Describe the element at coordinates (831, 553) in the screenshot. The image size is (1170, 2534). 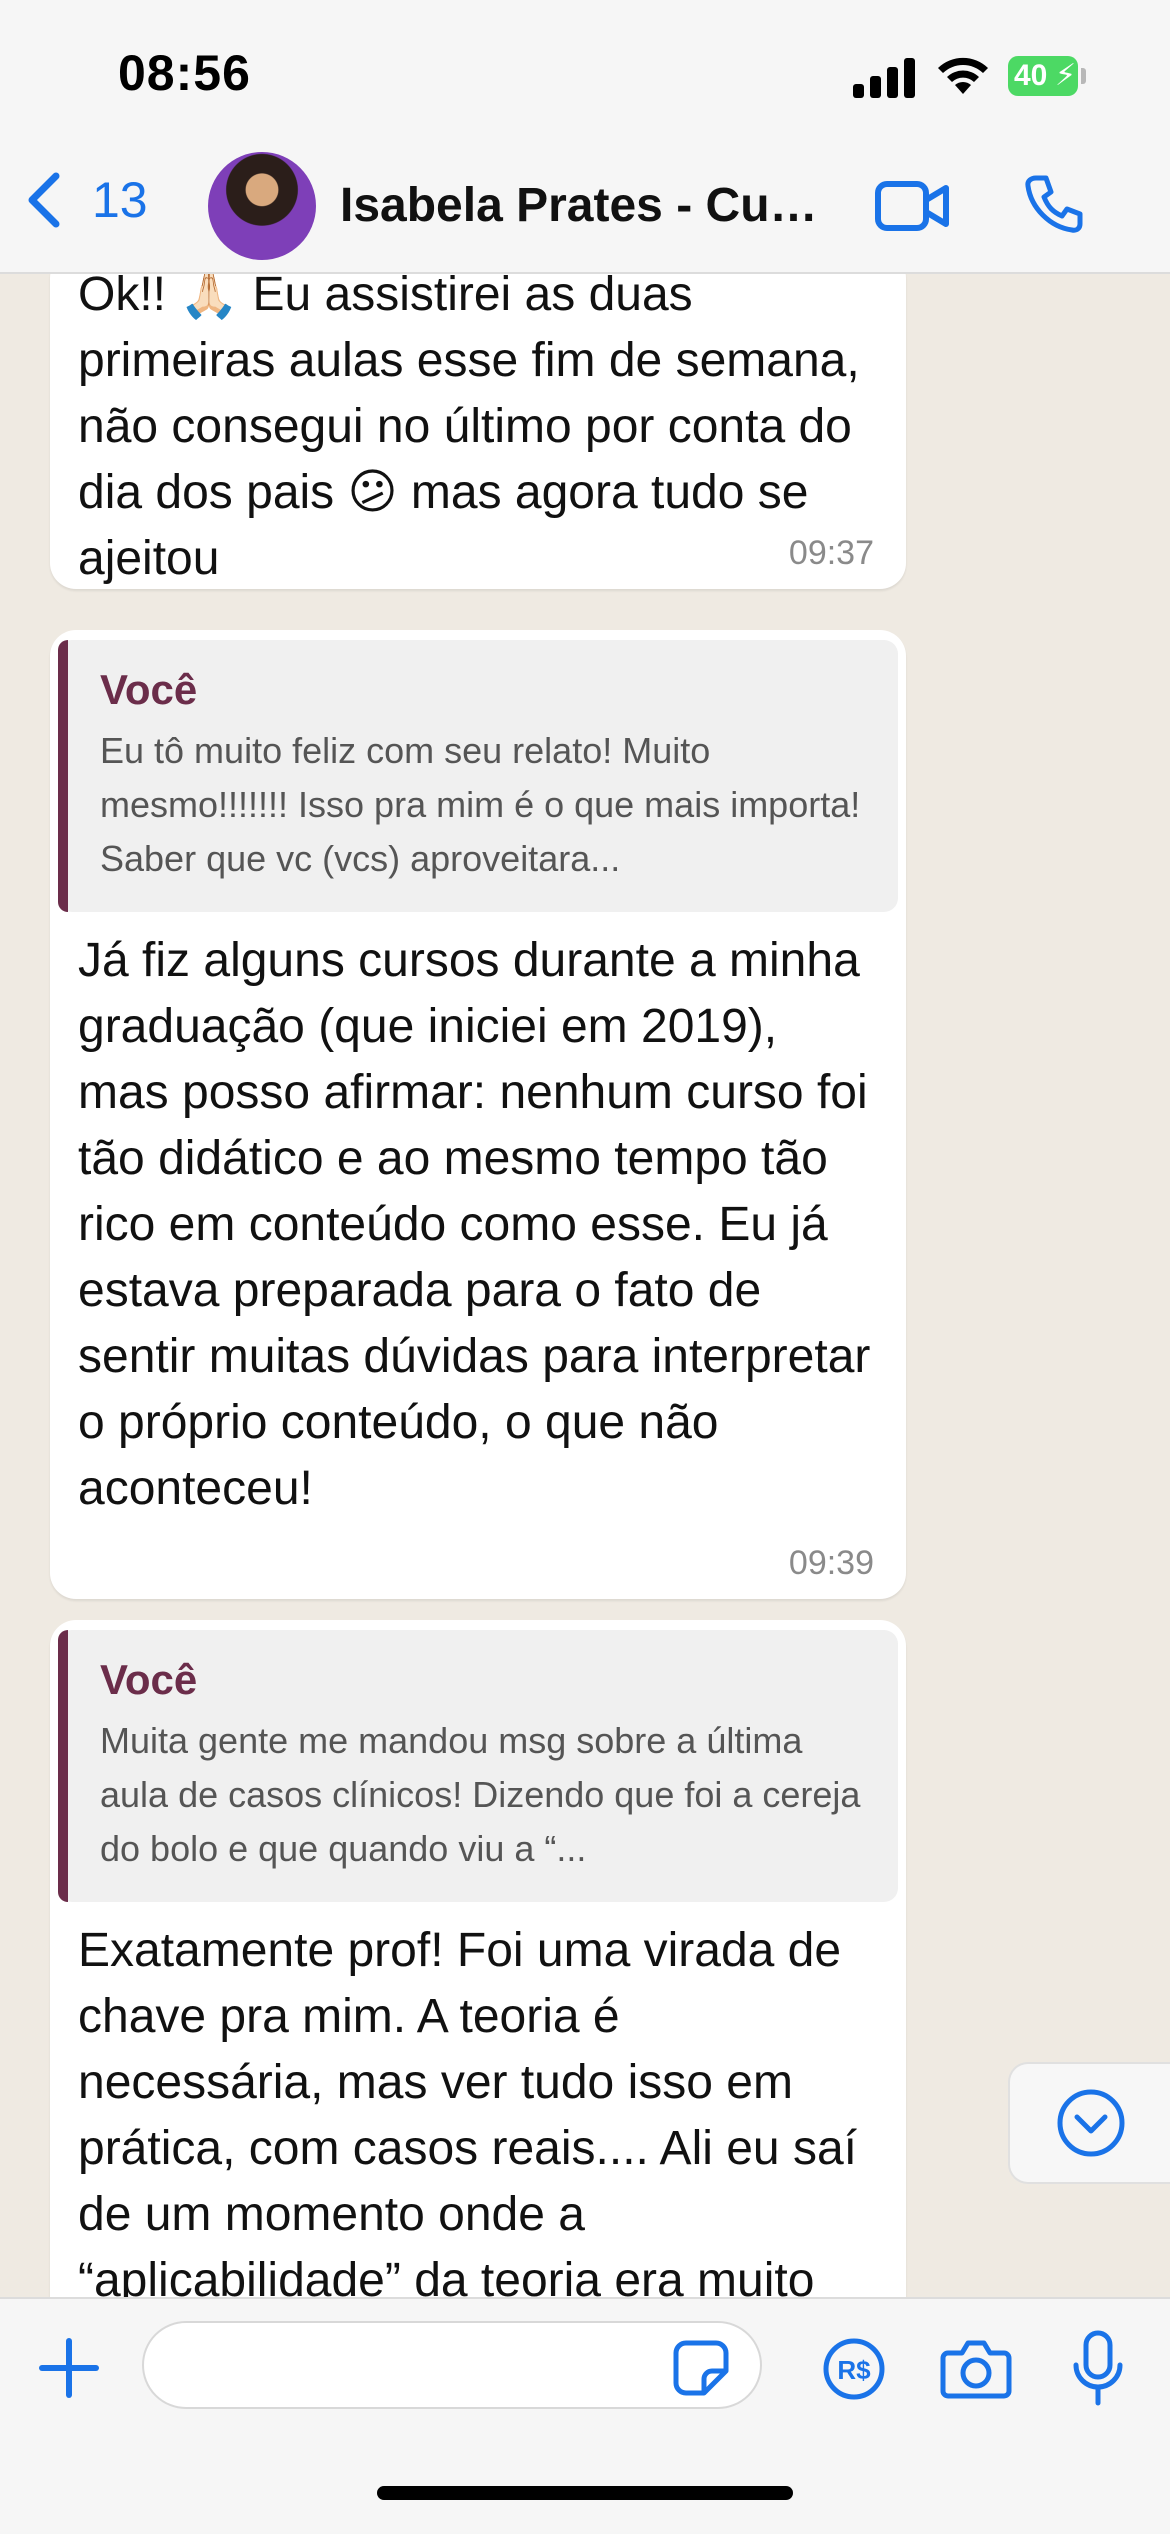
I see `message-time: 09:37` at that location.